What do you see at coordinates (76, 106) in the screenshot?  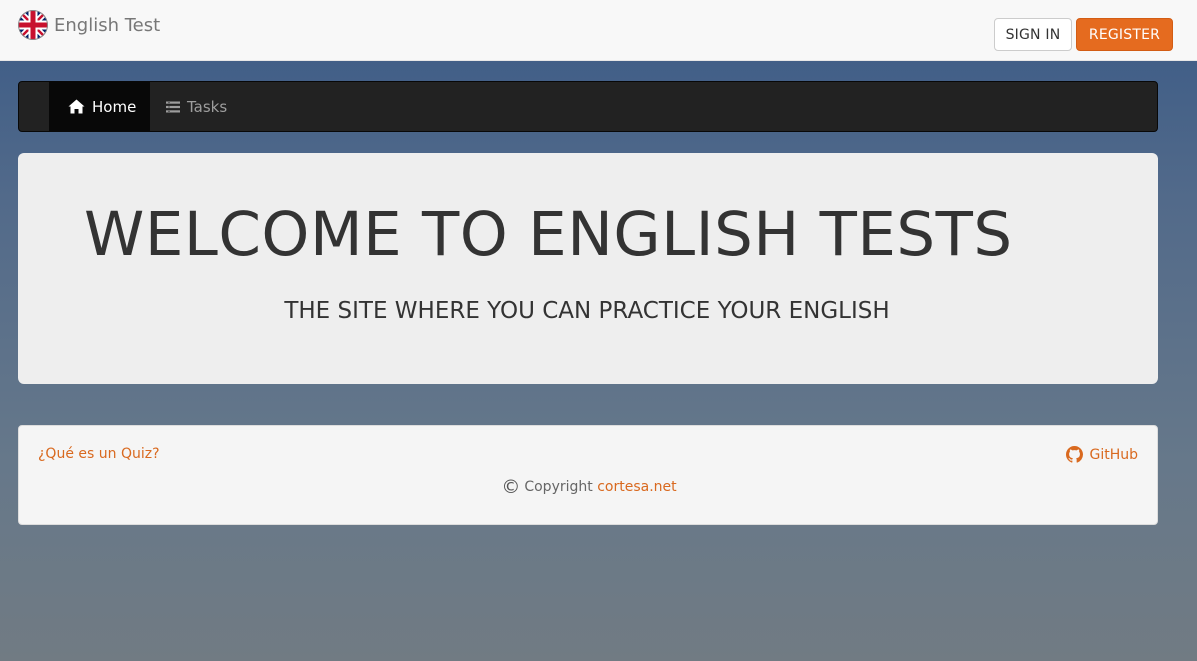 I see `home-icon` at bounding box center [76, 106].